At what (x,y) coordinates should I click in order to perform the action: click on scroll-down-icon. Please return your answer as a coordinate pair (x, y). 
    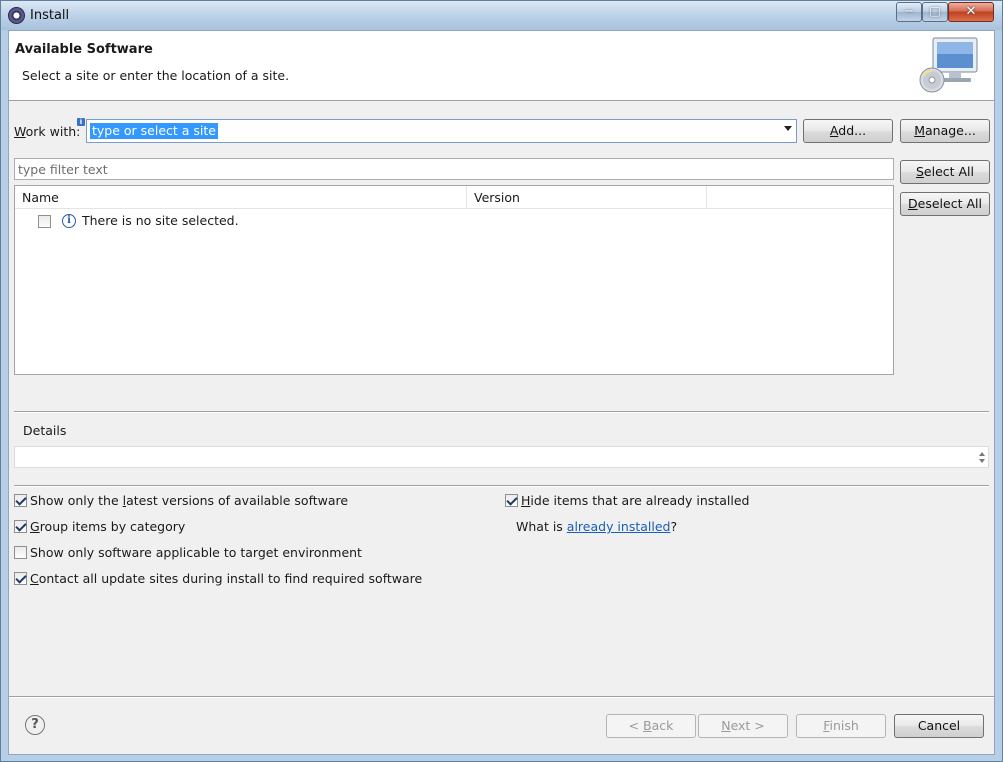
    Looking at the image, I should click on (982, 461).